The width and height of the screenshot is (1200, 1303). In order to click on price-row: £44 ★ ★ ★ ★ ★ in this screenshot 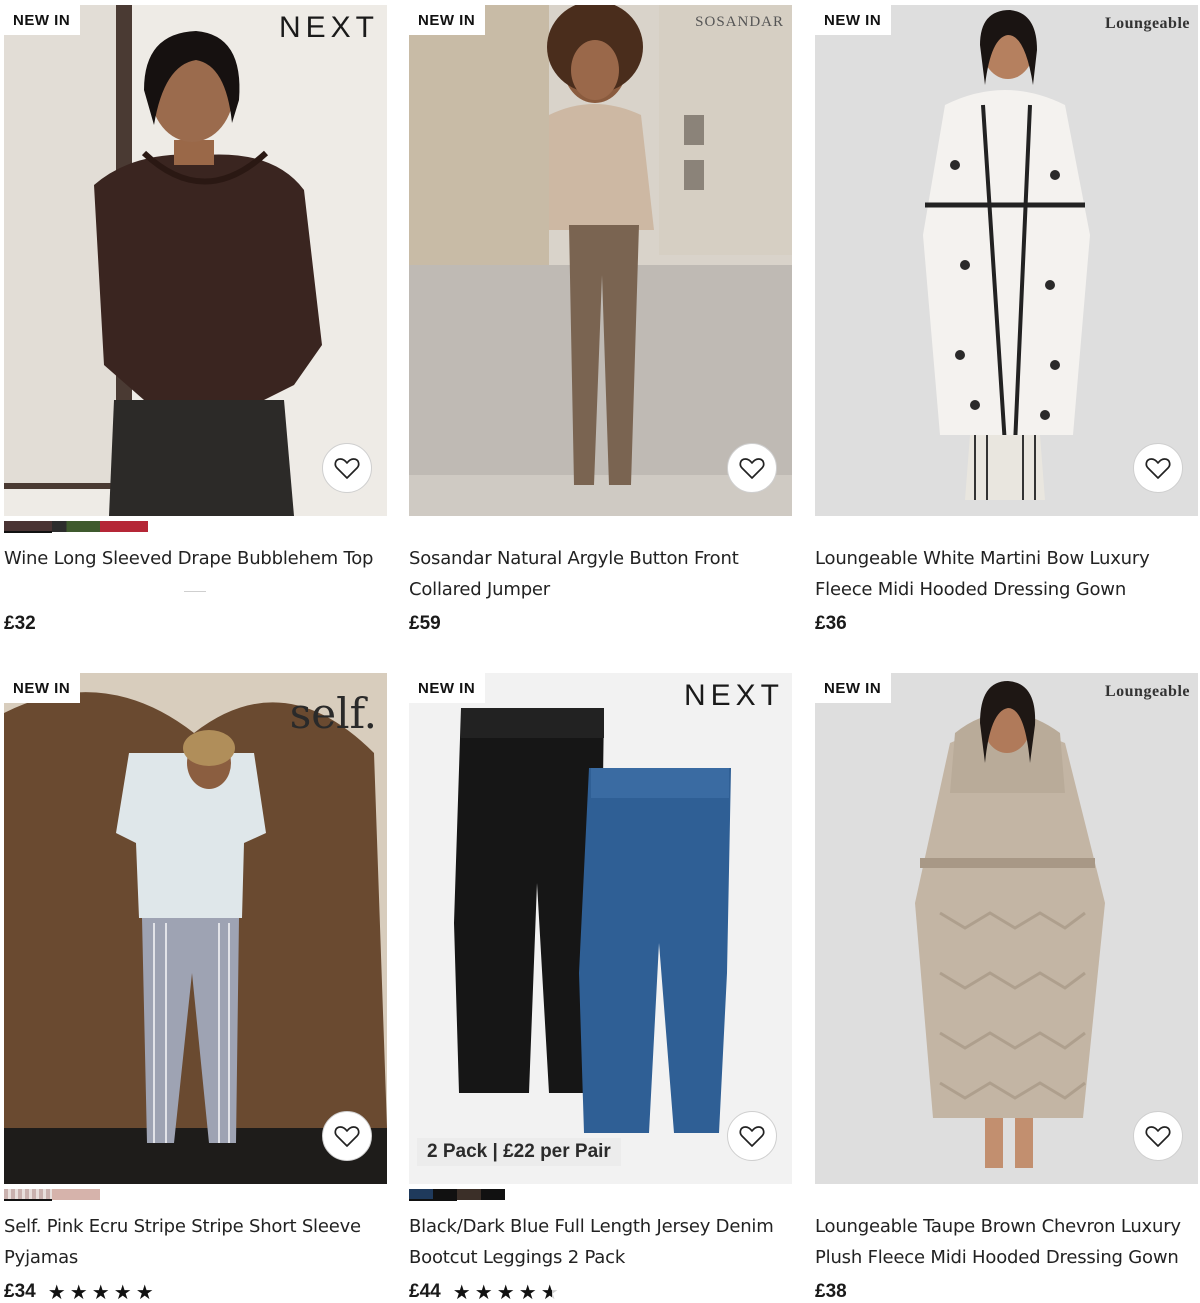, I will do `click(485, 1292)`.